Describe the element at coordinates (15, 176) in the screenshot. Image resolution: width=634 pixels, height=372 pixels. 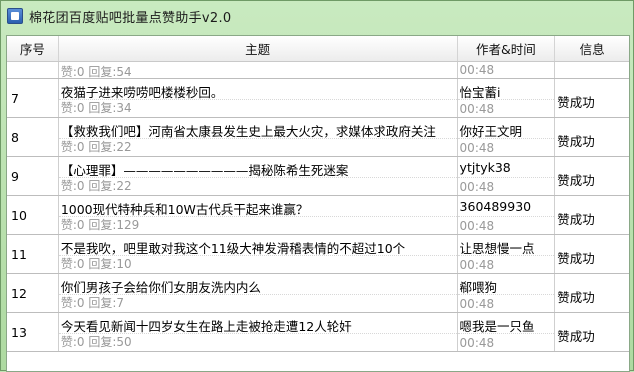
I see `row-number: 9` at that location.